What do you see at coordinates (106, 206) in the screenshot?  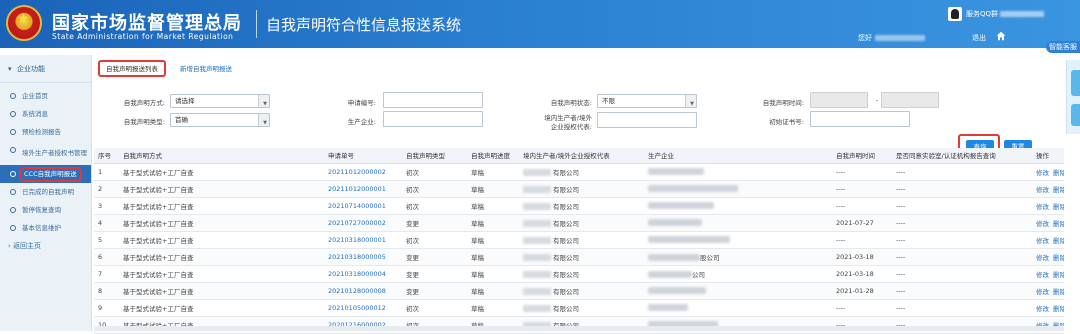 I see `cell-no: 3` at bounding box center [106, 206].